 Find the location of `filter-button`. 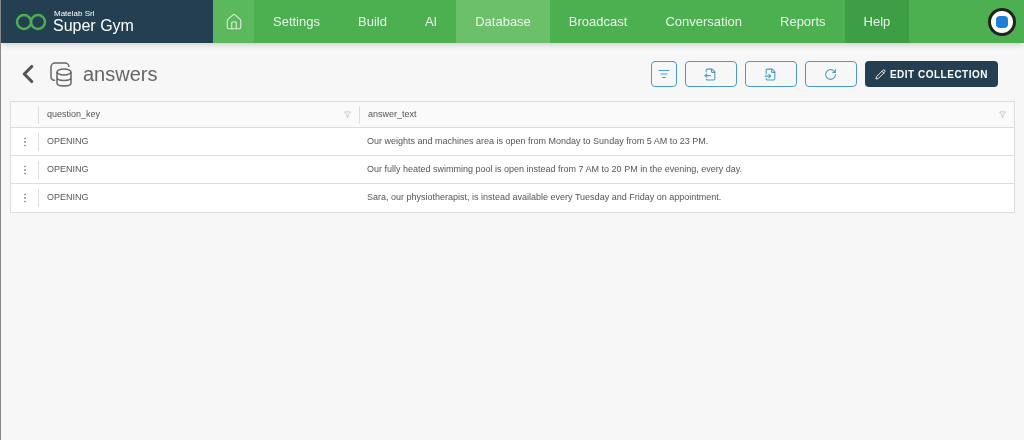

filter-button is located at coordinates (663, 74).